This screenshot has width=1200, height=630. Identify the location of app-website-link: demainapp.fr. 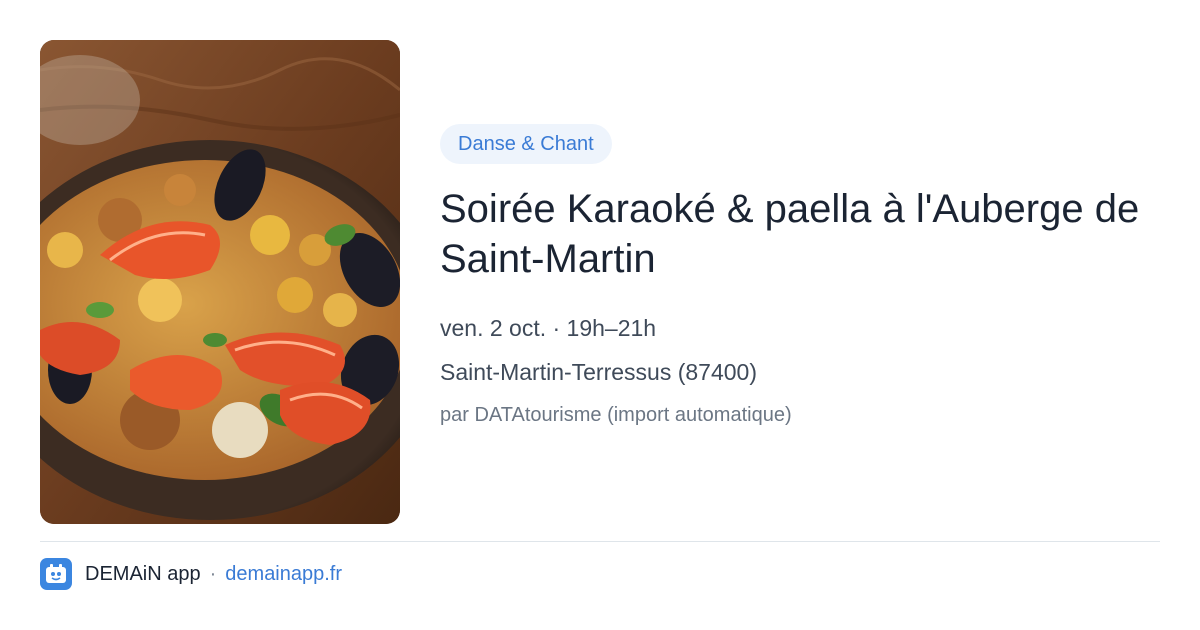
(283, 574).